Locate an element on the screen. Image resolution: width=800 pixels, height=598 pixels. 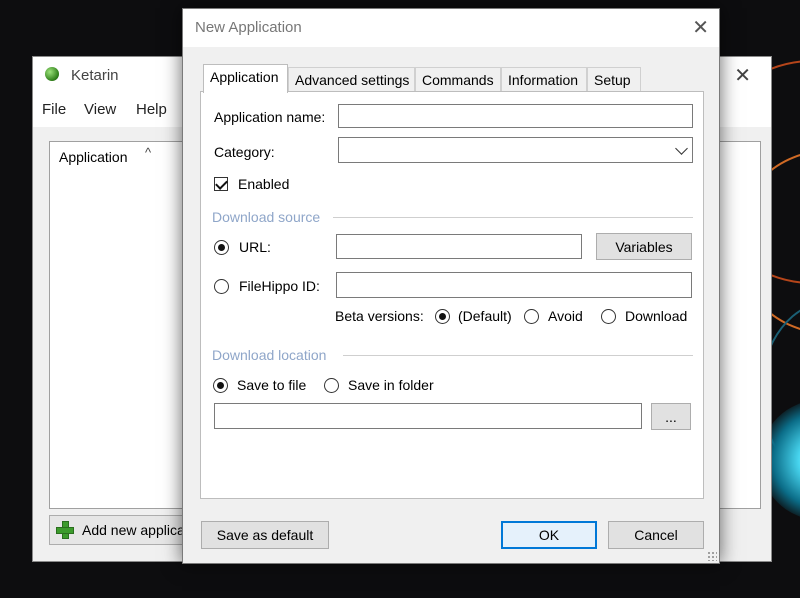
url-input is located at coordinates (459, 246).